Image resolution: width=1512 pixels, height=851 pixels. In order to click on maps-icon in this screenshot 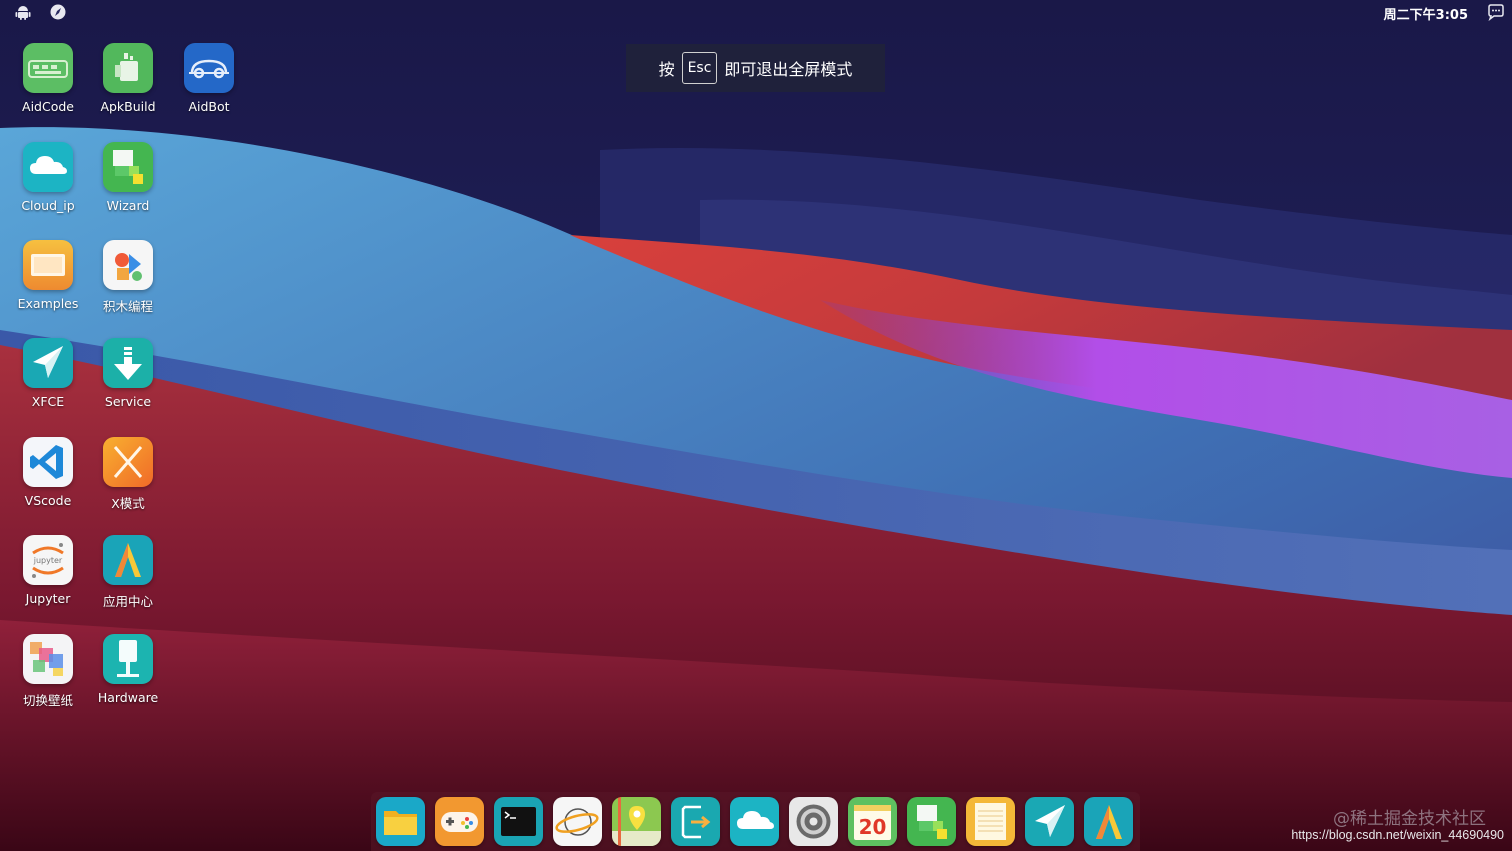, I will do `click(636, 821)`.